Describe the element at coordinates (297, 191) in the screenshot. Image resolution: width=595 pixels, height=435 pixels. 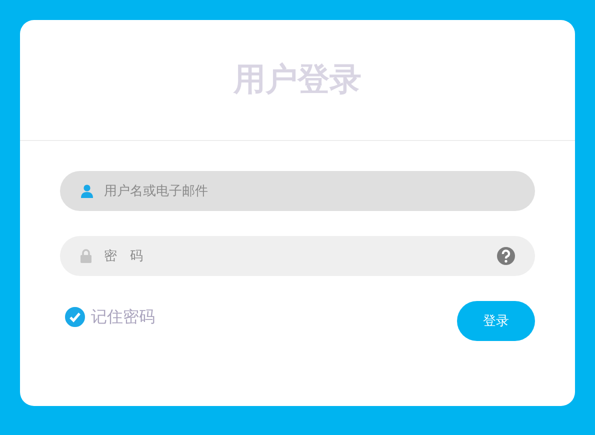
I see `input-field: 用户名或电子邮件` at that location.